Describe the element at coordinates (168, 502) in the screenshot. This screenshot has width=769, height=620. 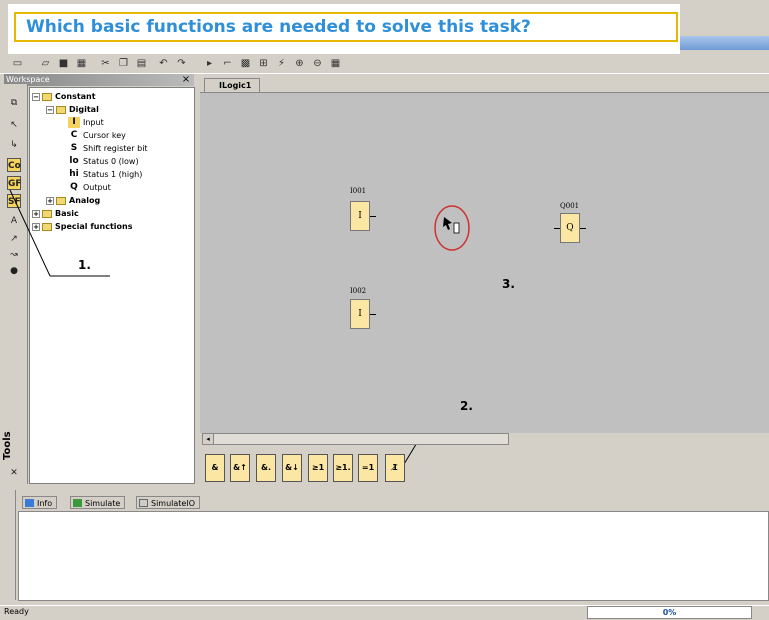
I see `tab-simulate-io: SimulateIO` at that location.